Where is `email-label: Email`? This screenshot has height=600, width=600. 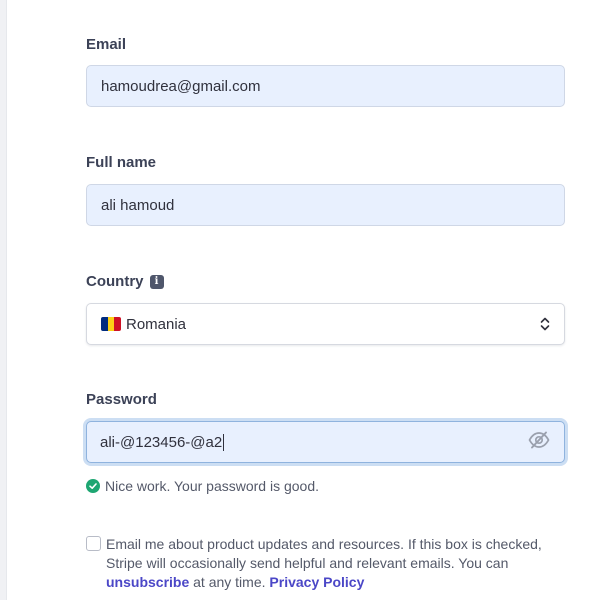 email-label: Email is located at coordinates (106, 44).